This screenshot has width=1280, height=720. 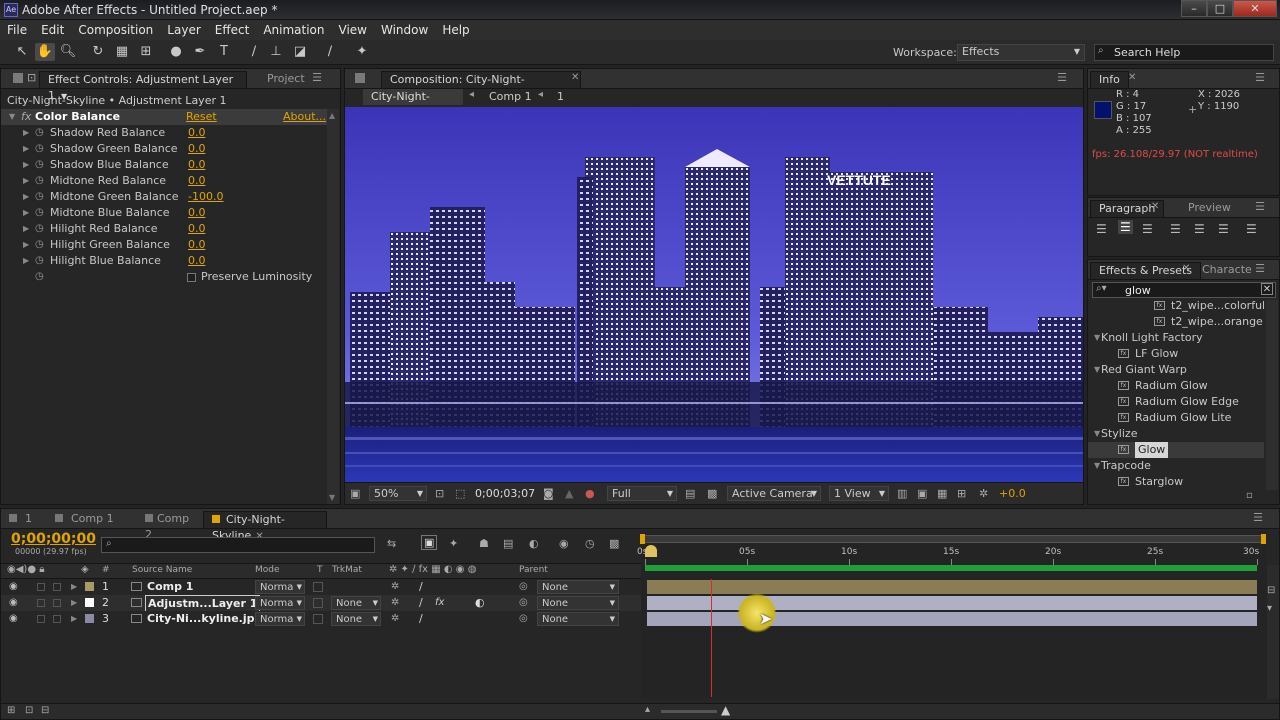 I want to click on fast-previews-icon: ▤, so click(x=690, y=493).